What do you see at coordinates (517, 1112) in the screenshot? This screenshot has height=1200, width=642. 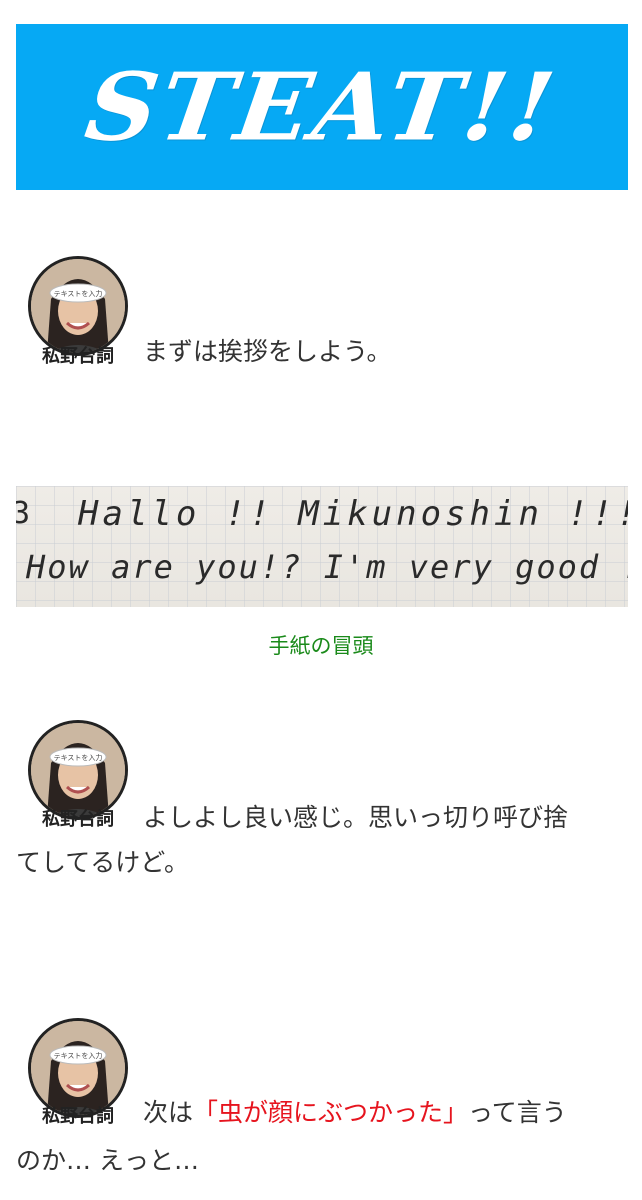 I see `dialogue-text-post: って言う` at bounding box center [517, 1112].